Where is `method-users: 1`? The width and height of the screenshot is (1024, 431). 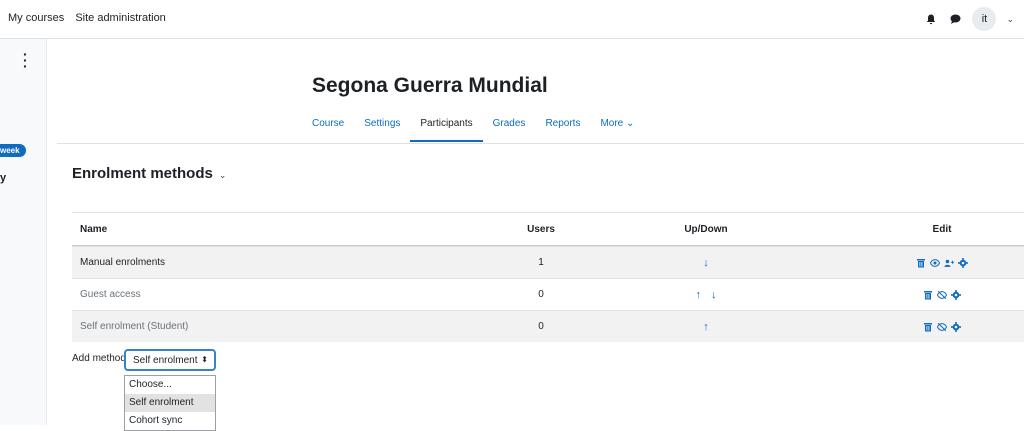
method-users: 1 is located at coordinates (541, 262).